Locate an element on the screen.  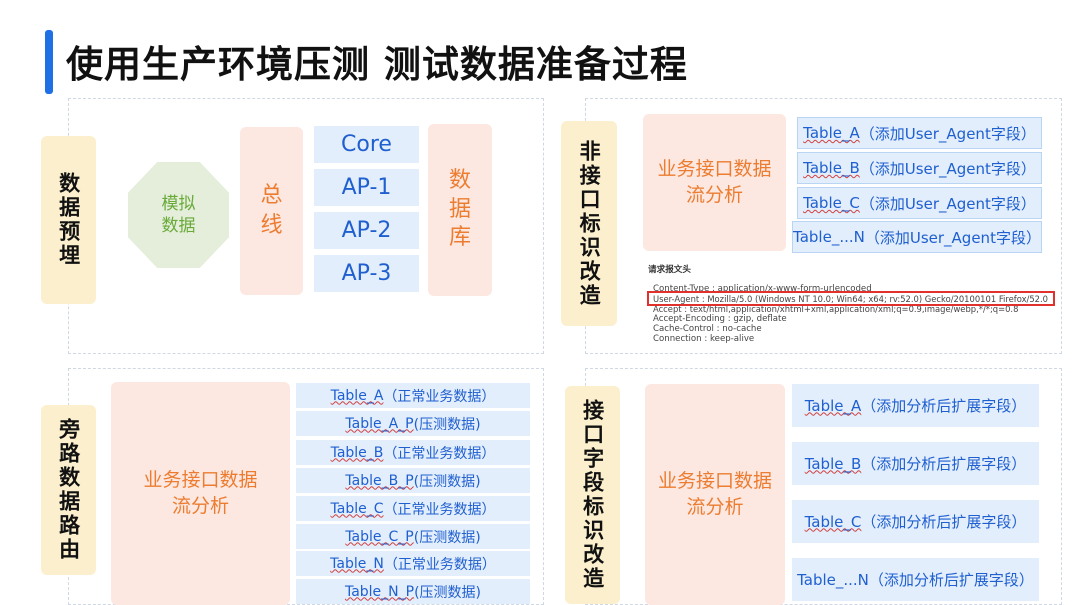
highlight-box is located at coordinates (851, 298).